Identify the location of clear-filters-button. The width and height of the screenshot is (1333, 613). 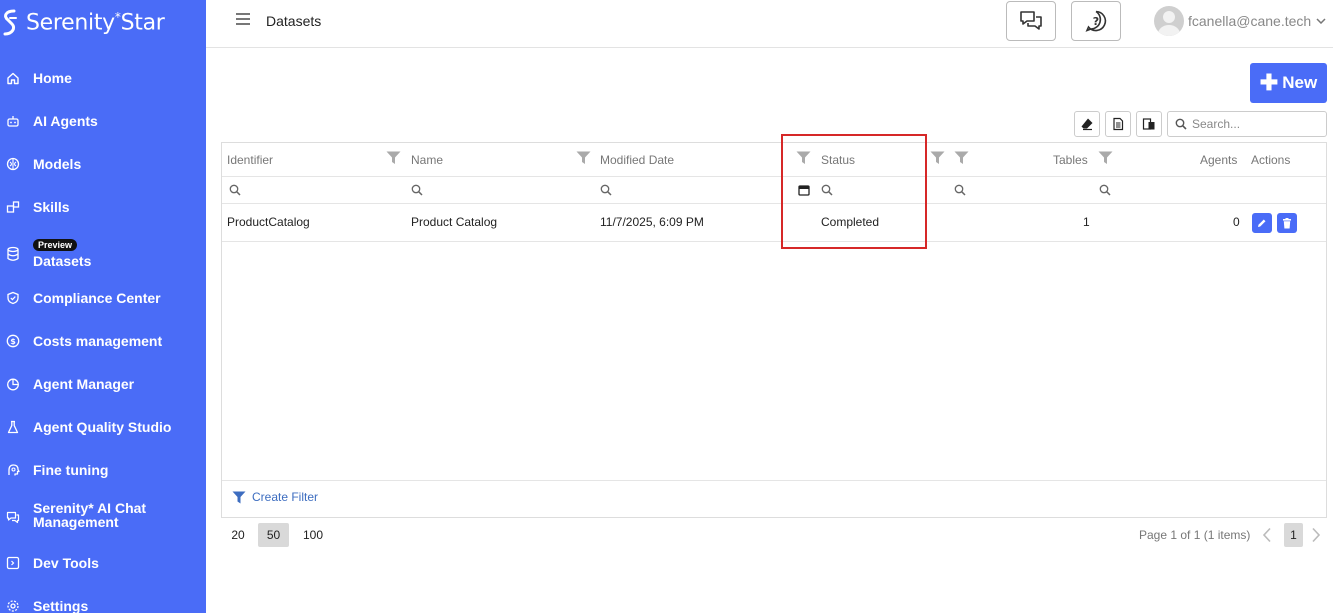
(1087, 124).